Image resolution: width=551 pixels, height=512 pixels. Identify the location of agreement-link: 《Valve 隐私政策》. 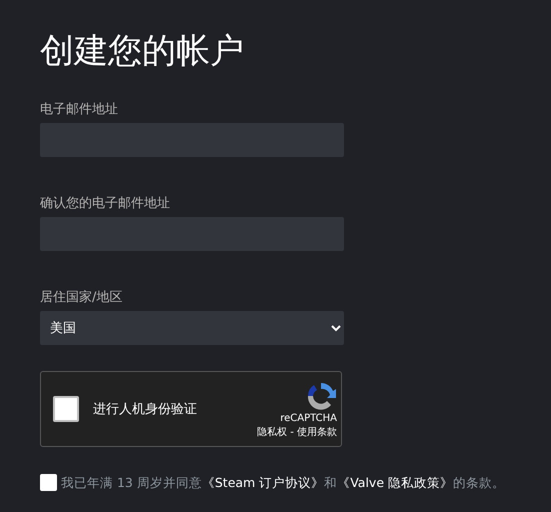
(395, 482).